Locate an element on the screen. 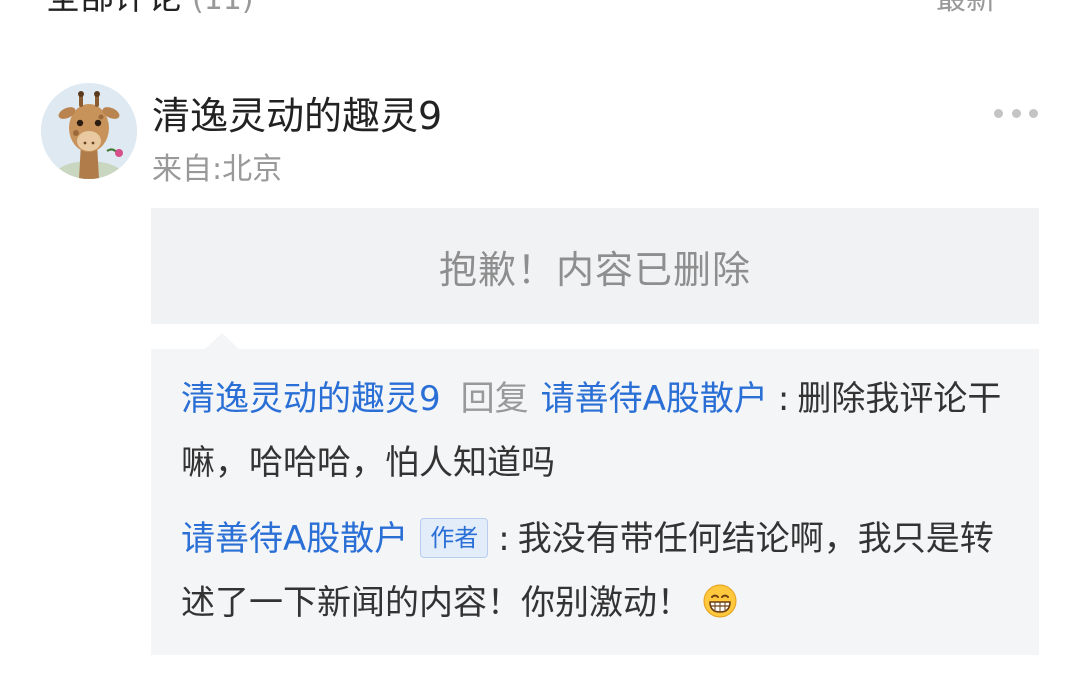 The height and width of the screenshot is (694, 1080). comment-location: 来自:北京 is located at coordinates (217, 169).